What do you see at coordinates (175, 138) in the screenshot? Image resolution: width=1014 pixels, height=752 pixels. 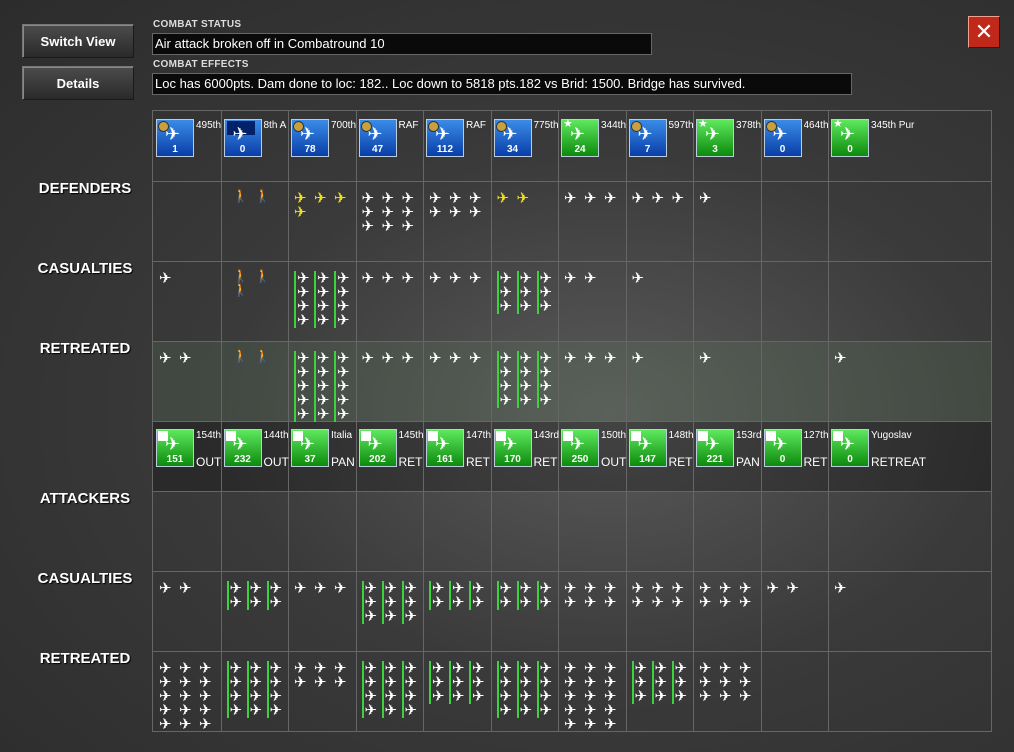 I see `unit-counter: ✈ 1` at bounding box center [175, 138].